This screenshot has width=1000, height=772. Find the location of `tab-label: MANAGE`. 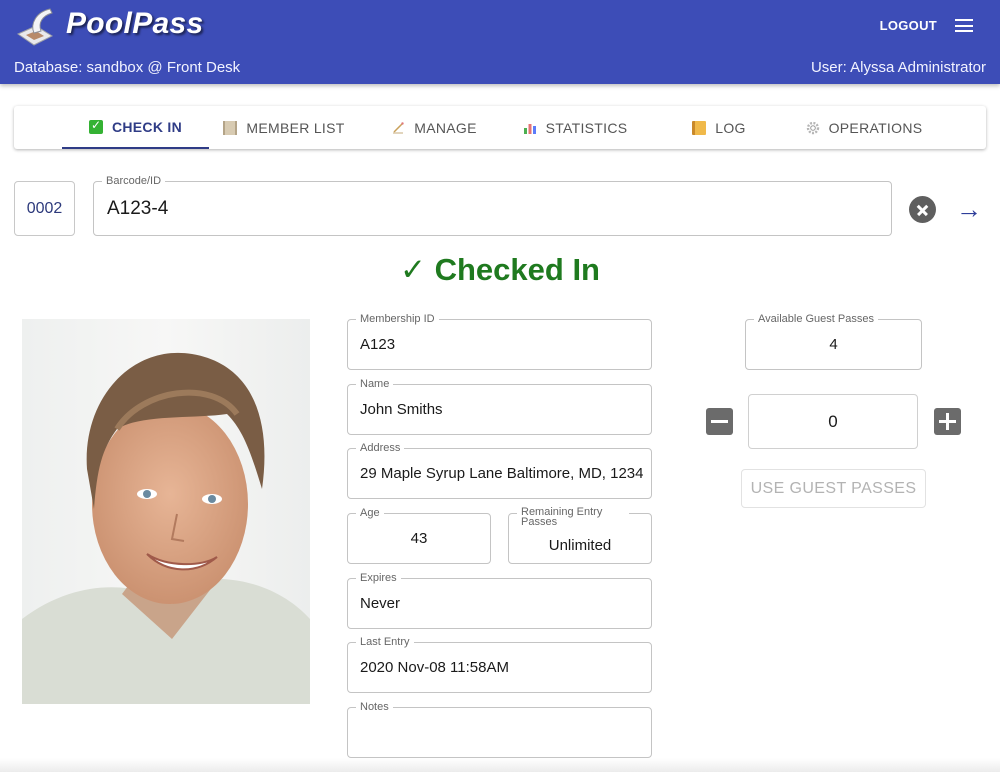

tab-label: MANAGE is located at coordinates (445, 127).